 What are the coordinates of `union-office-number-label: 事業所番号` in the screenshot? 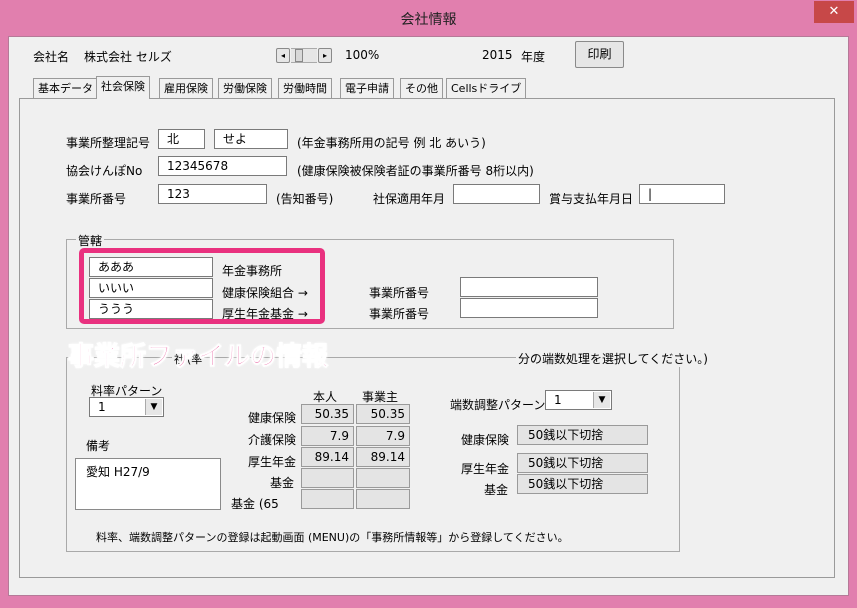 It's located at (399, 293).